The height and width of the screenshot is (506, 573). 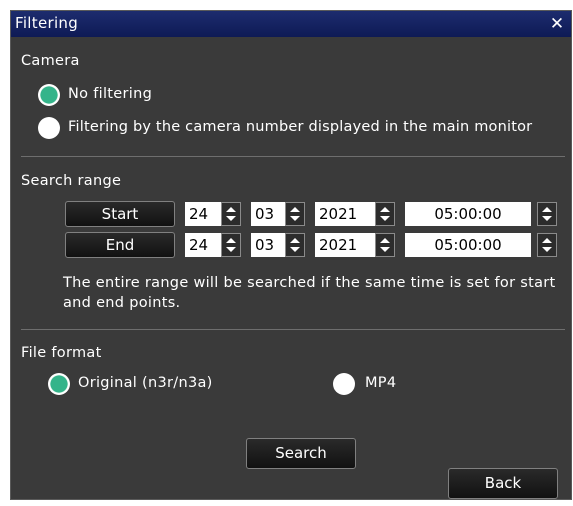 What do you see at coordinates (49, 95) in the screenshot?
I see `radio-no-filtering` at bounding box center [49, 95].